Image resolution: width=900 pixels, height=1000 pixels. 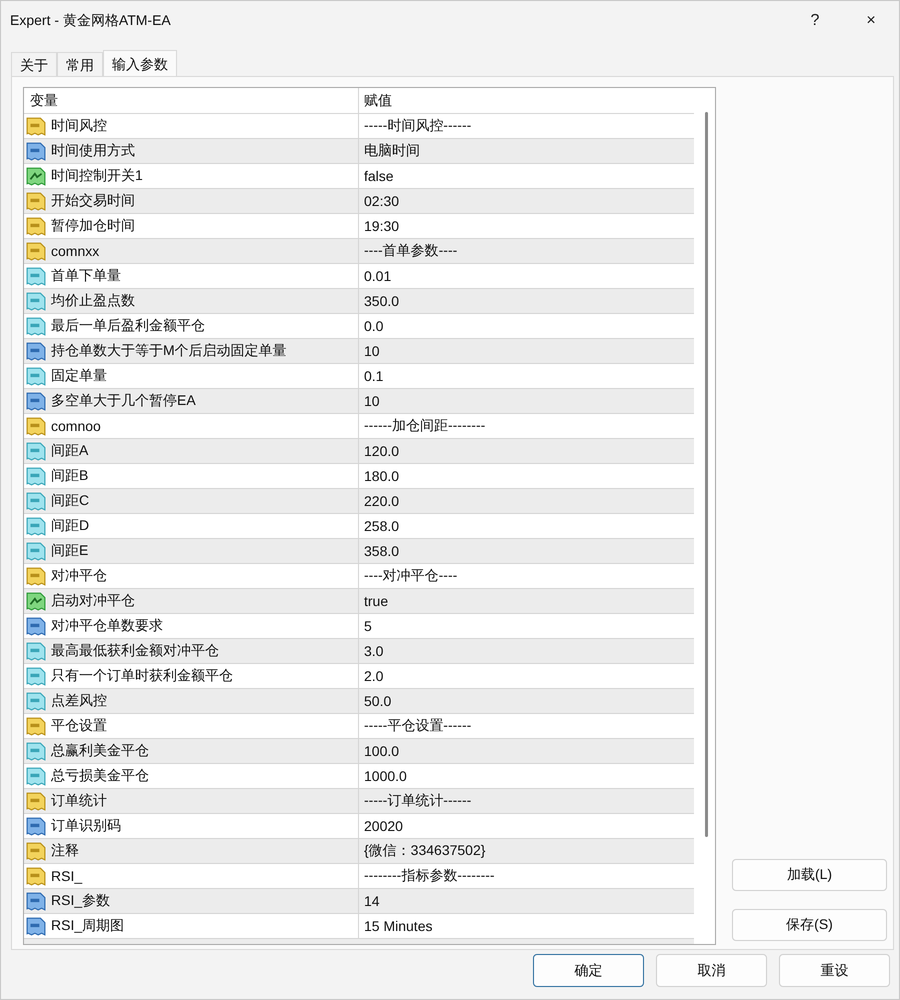 What do you see at coordinates (382, 526) in the screenshot?
I see `variable-value: 258.0` at bounding box center [382, 526].